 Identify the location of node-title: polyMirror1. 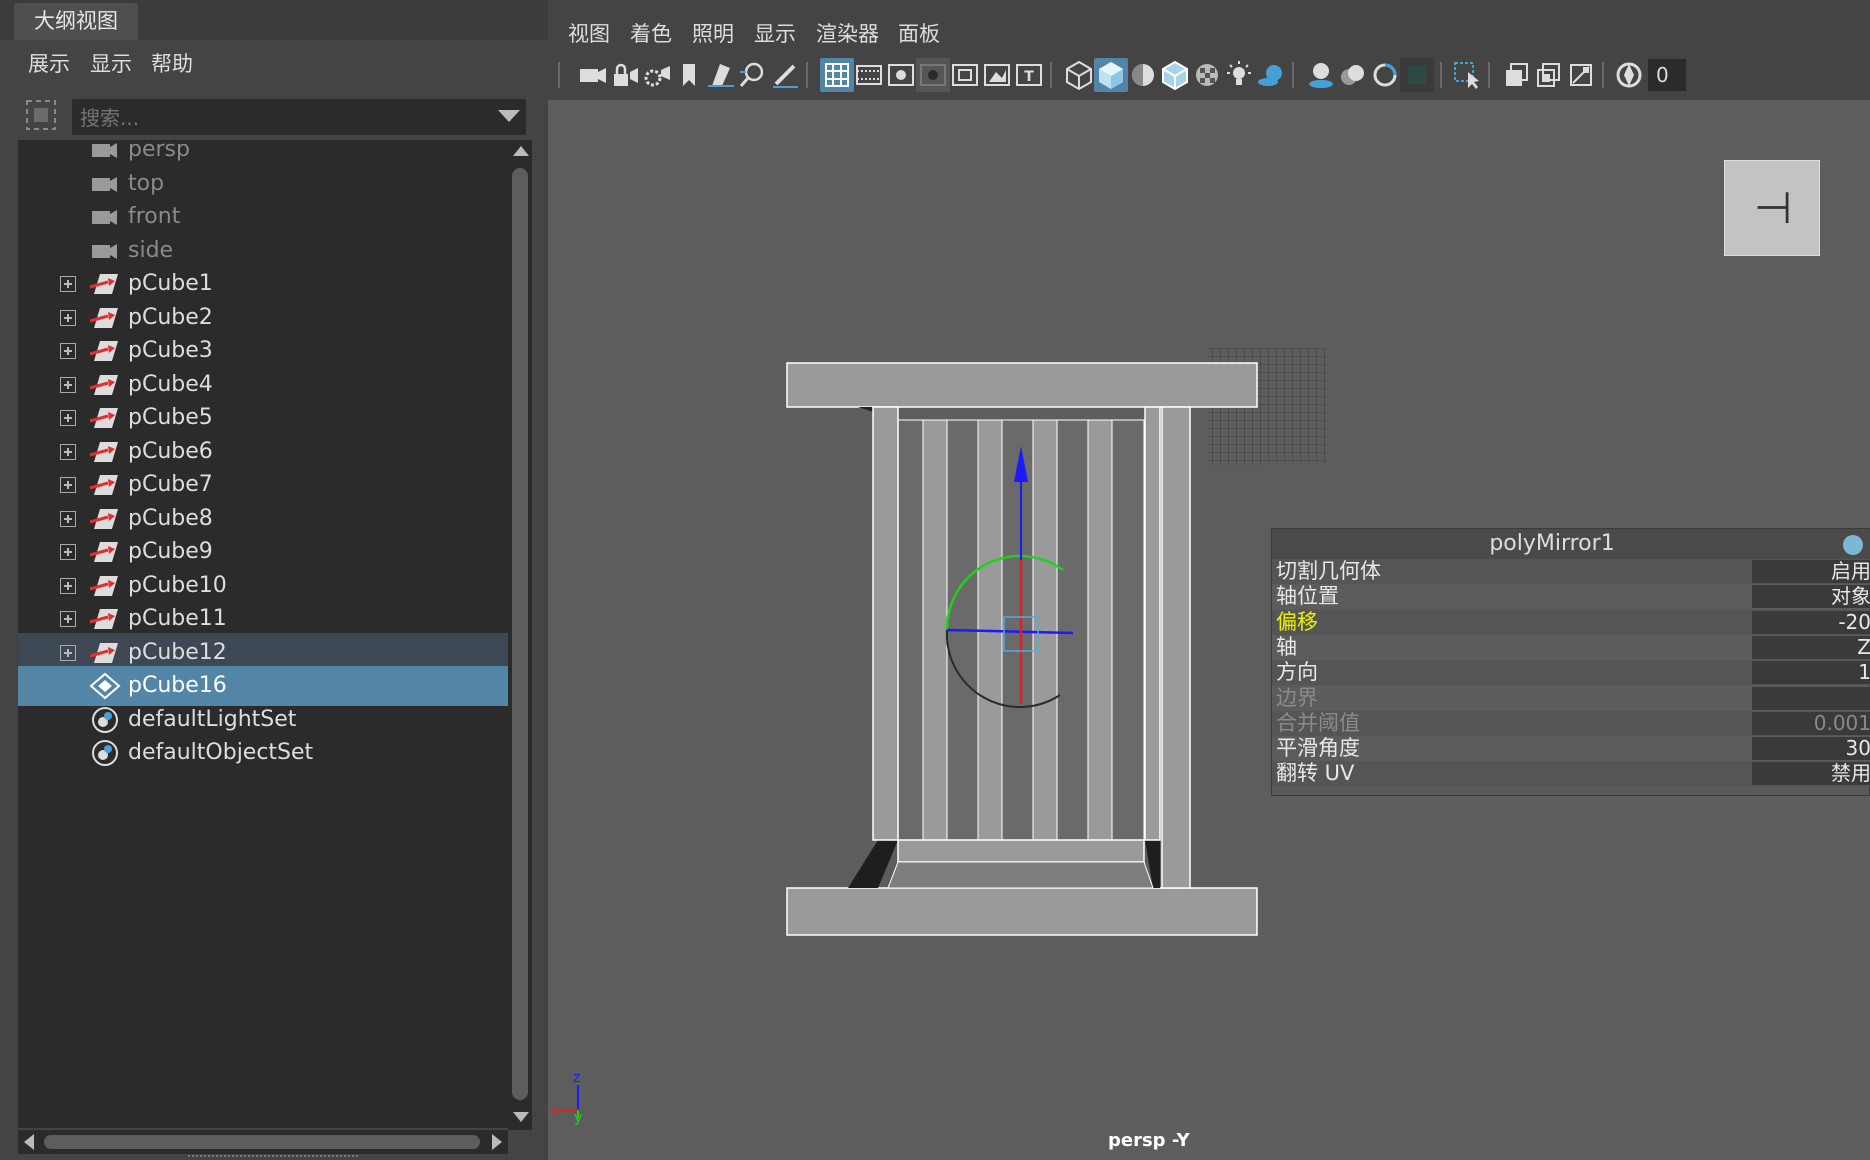
(1552, 544).